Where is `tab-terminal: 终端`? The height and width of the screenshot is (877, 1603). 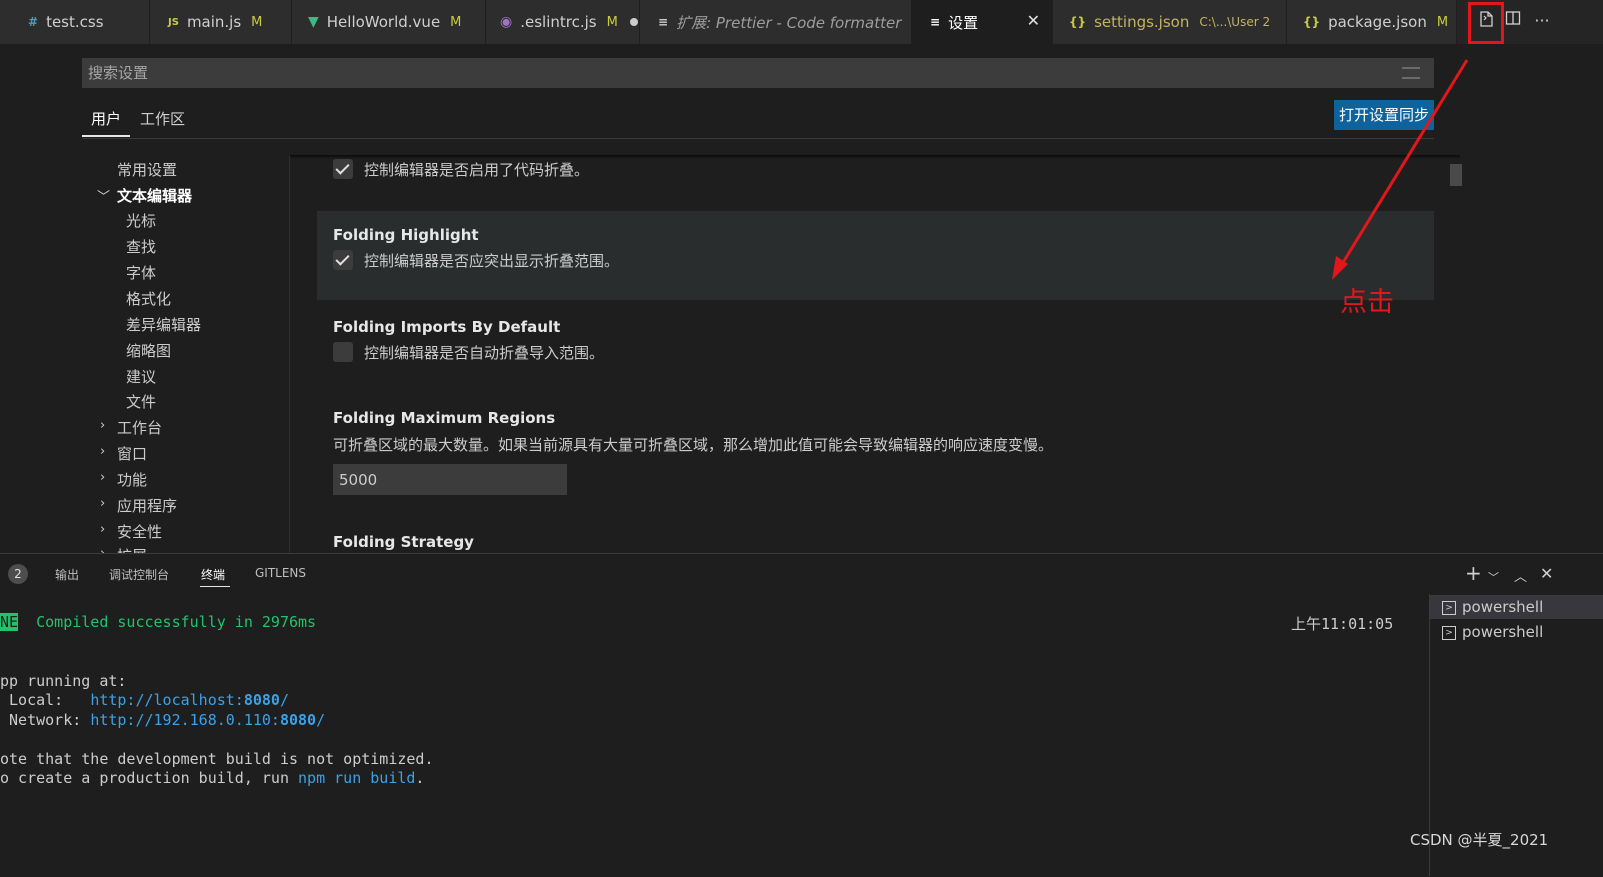 tab-terminal: 终端 is located at coordinates (213, 574).